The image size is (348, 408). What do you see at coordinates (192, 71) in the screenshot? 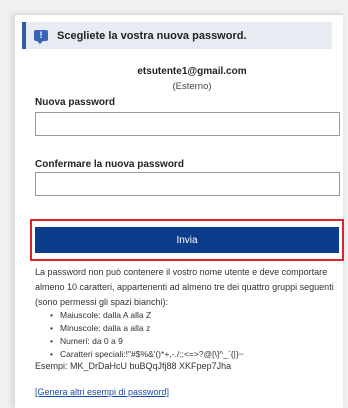
I see `account-email: etsutente1@gmail.com` at bounding box center [192, 71].